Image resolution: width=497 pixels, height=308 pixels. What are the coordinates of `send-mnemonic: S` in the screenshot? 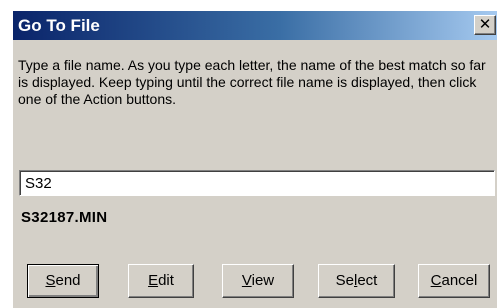 It's located at (50, 280).